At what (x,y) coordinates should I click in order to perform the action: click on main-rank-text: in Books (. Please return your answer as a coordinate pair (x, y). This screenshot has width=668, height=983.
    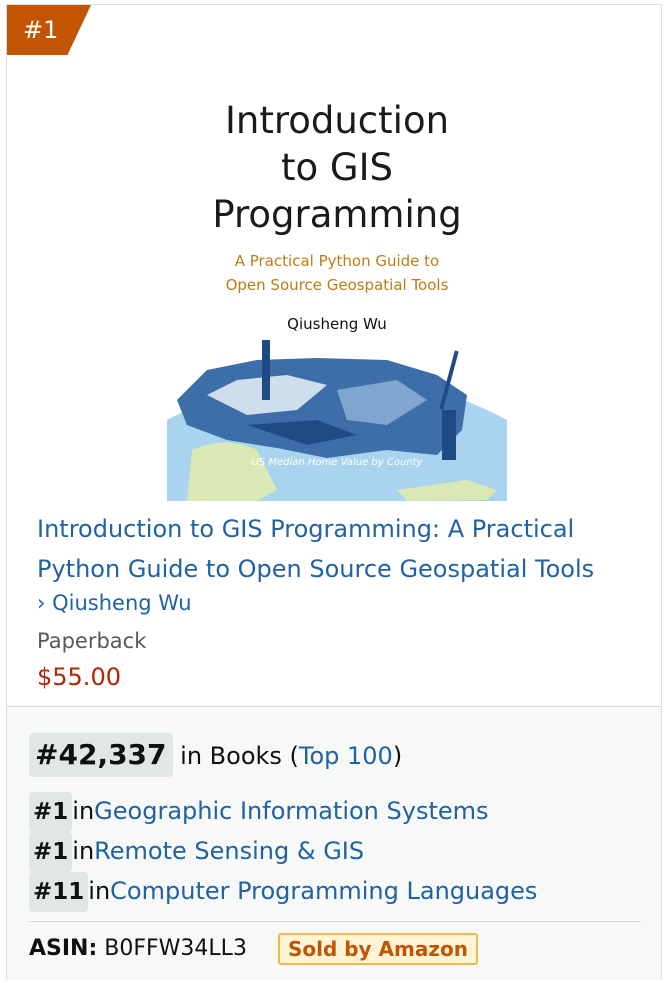
    Looking at the image, I should click on (239, 756).